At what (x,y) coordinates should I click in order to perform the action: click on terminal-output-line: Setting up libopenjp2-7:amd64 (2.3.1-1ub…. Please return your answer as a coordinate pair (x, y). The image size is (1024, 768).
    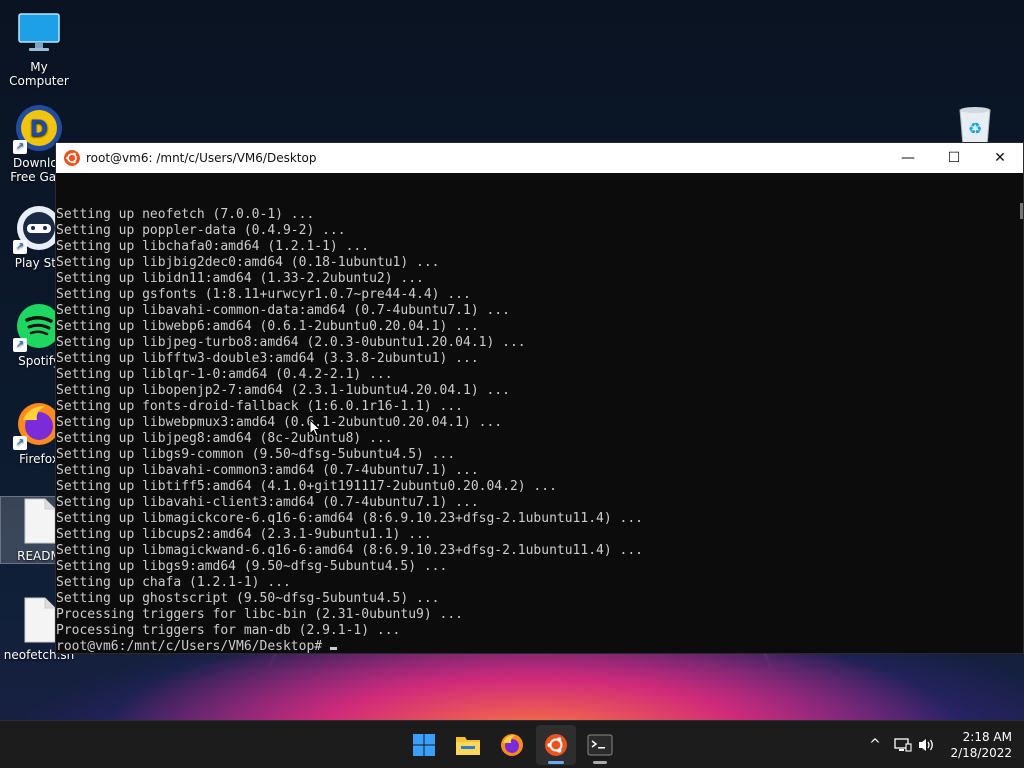
    Looking at the image, I should click on (283, 390).